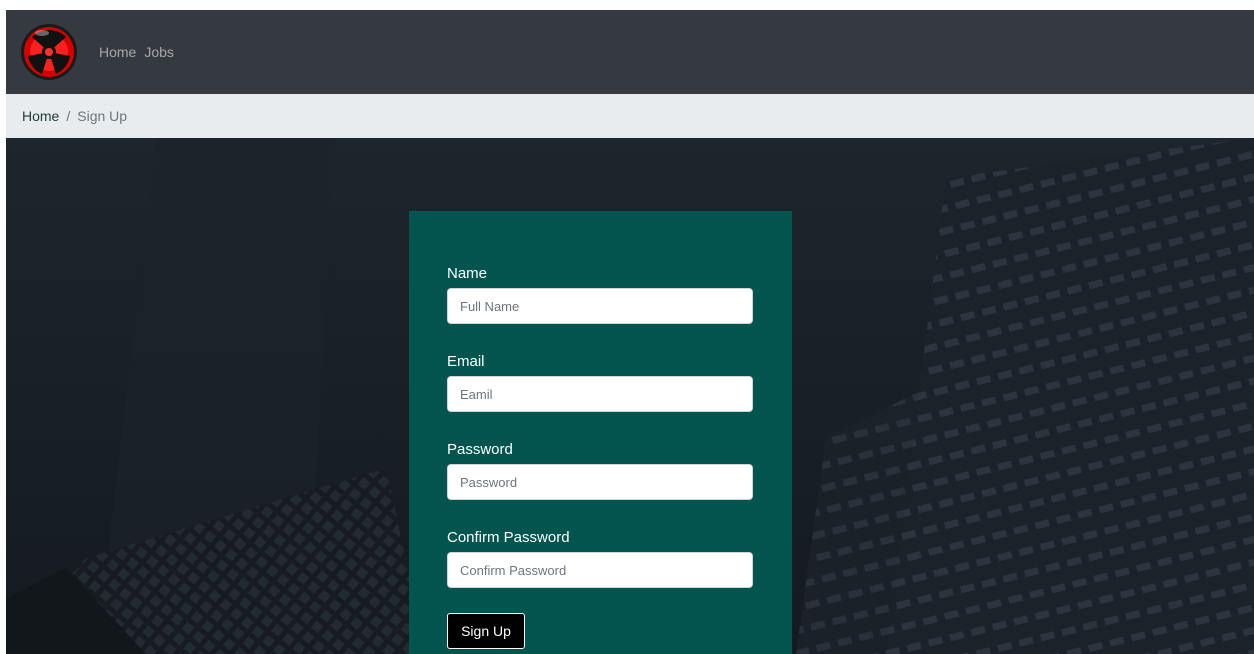 The image size is (1254, 654). What do you see at coordinates (49, 52) in the screenshot?
I see `logo-icon` at bounding box center [49, 52].